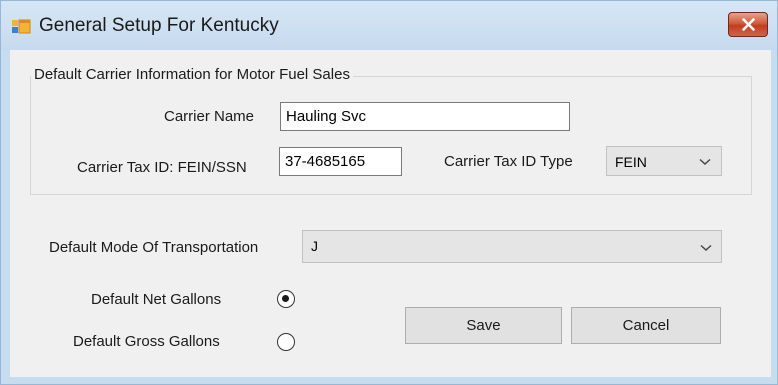  What do you see at coordinates (162, 167) in the screenshot?
I see `carrier-tax-id-label: Carrier Tax ID: FEIN/SSN` at bounding box center [162, 167].